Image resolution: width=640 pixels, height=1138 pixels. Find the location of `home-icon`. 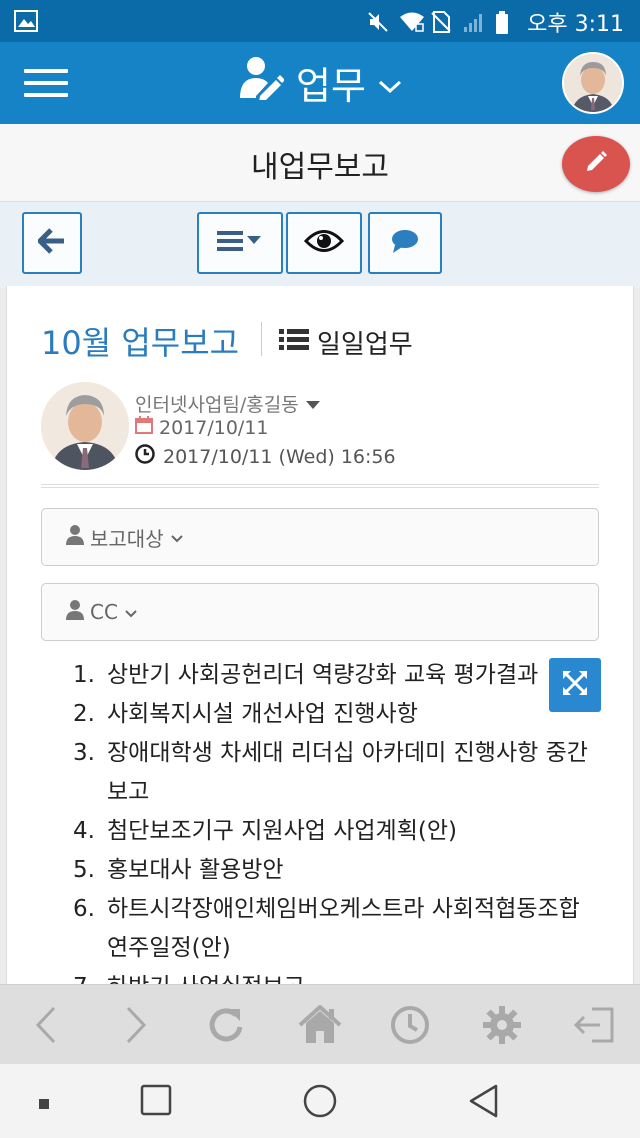

home-icon is located at coordinates (320, 1025).